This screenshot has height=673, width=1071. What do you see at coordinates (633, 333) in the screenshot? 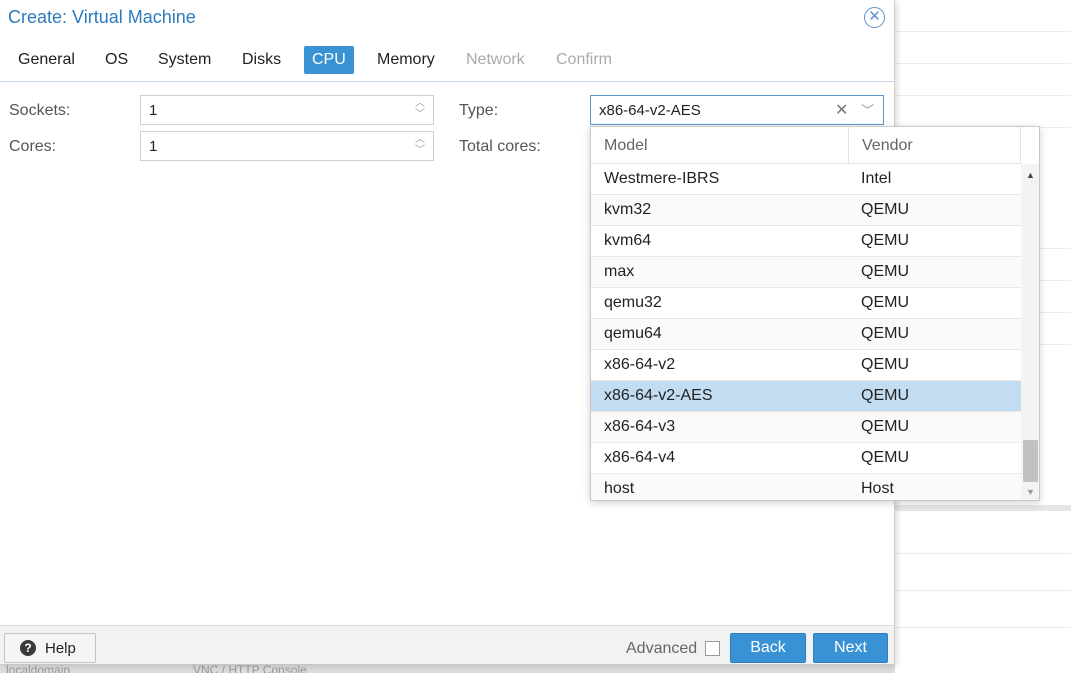
I see `model-cell: qemu64` at bounding box center [633, 333].